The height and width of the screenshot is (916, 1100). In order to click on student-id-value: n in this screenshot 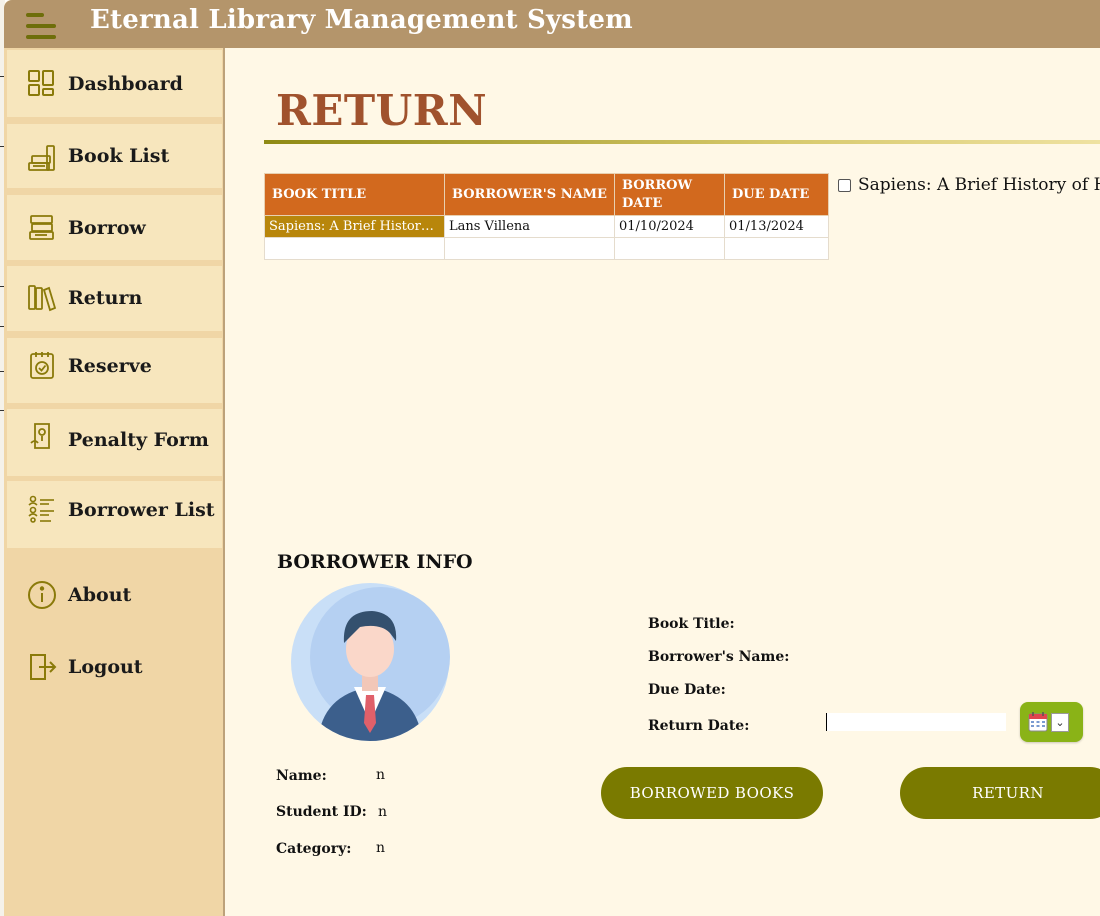, I will do `click(383, 812)`.